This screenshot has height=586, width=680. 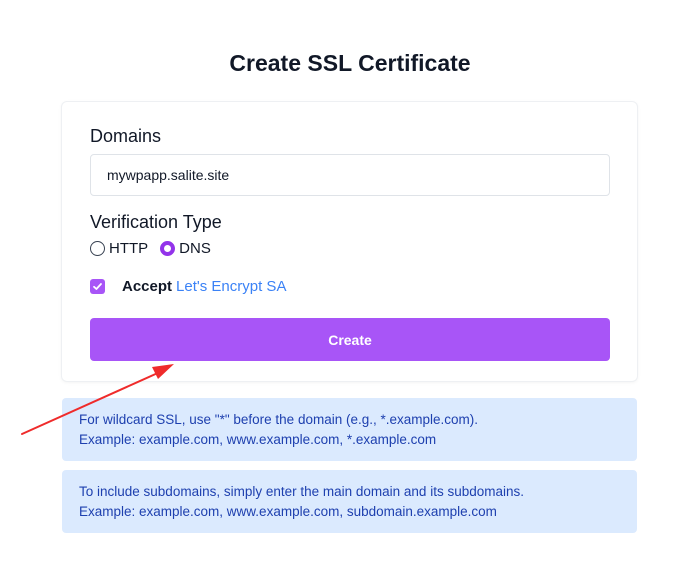 What do you see at coordinates (231, 286) in the screenshot?
I see `lets-encrypt-sa-link: Let's Encrypt SA` at bounding box center [231, 286].